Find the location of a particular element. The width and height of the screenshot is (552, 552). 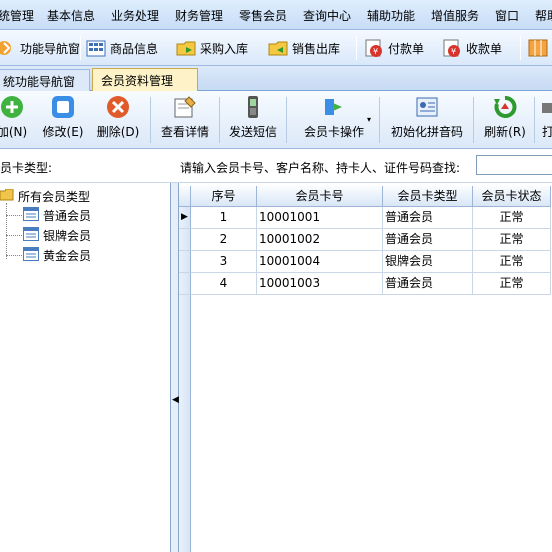

menu-value-added: 增值服务 is located at coordinates (455, 15).